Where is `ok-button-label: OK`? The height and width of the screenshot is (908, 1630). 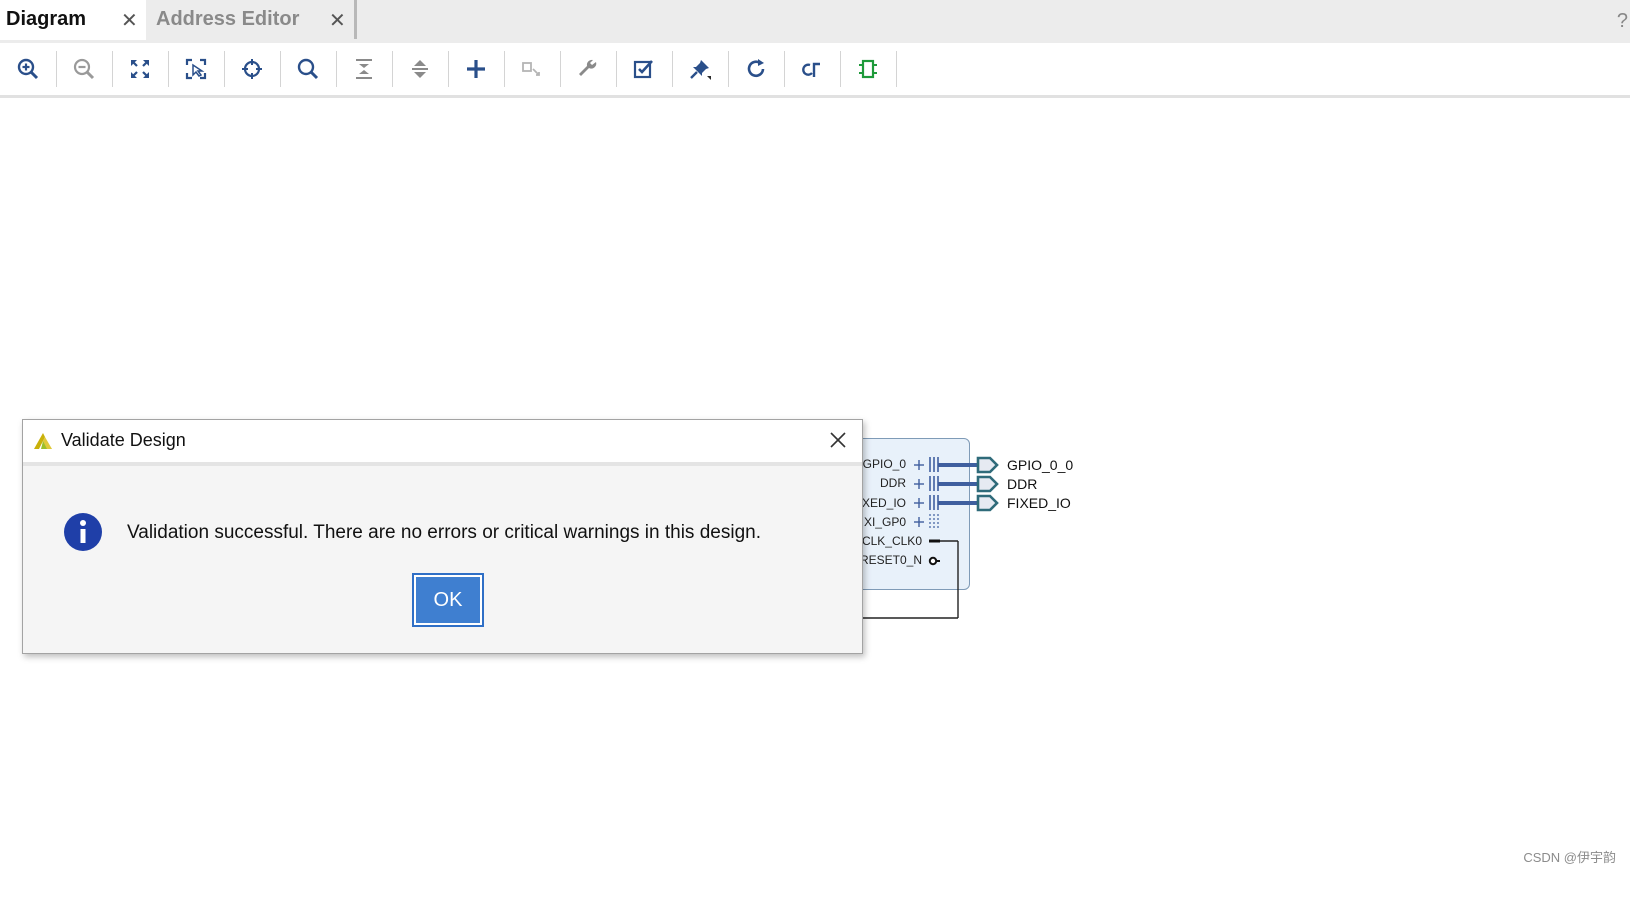
ok-button-label: OK is located at coordinates (448, 600).